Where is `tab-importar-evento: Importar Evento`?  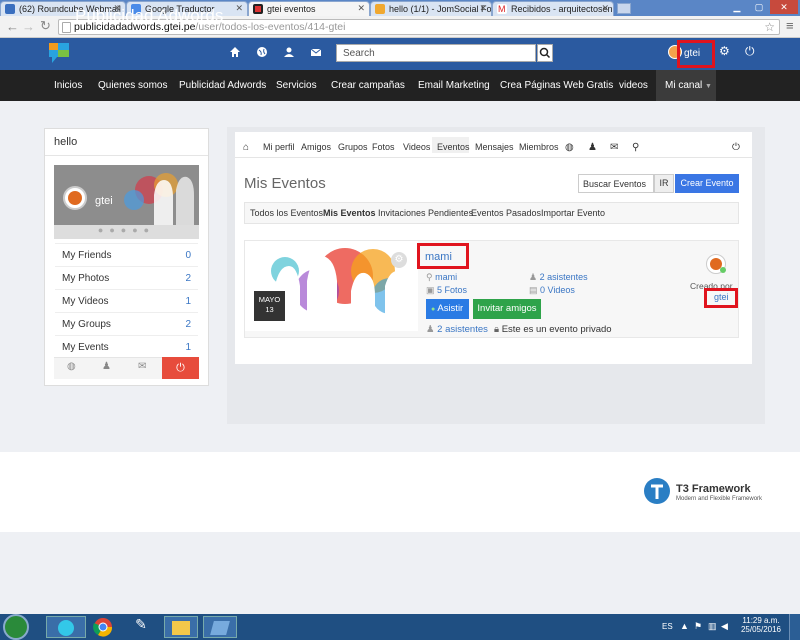
tab-importar-evento: Importar Evento is located at coordinates (573, 213).